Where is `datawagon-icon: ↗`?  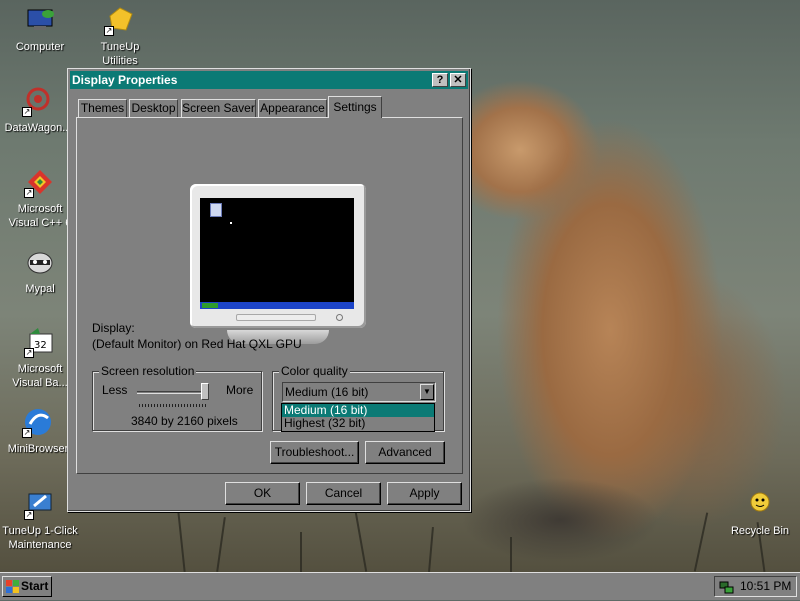 datawagon-icon: ↗ is located at coordinates (38, 101).